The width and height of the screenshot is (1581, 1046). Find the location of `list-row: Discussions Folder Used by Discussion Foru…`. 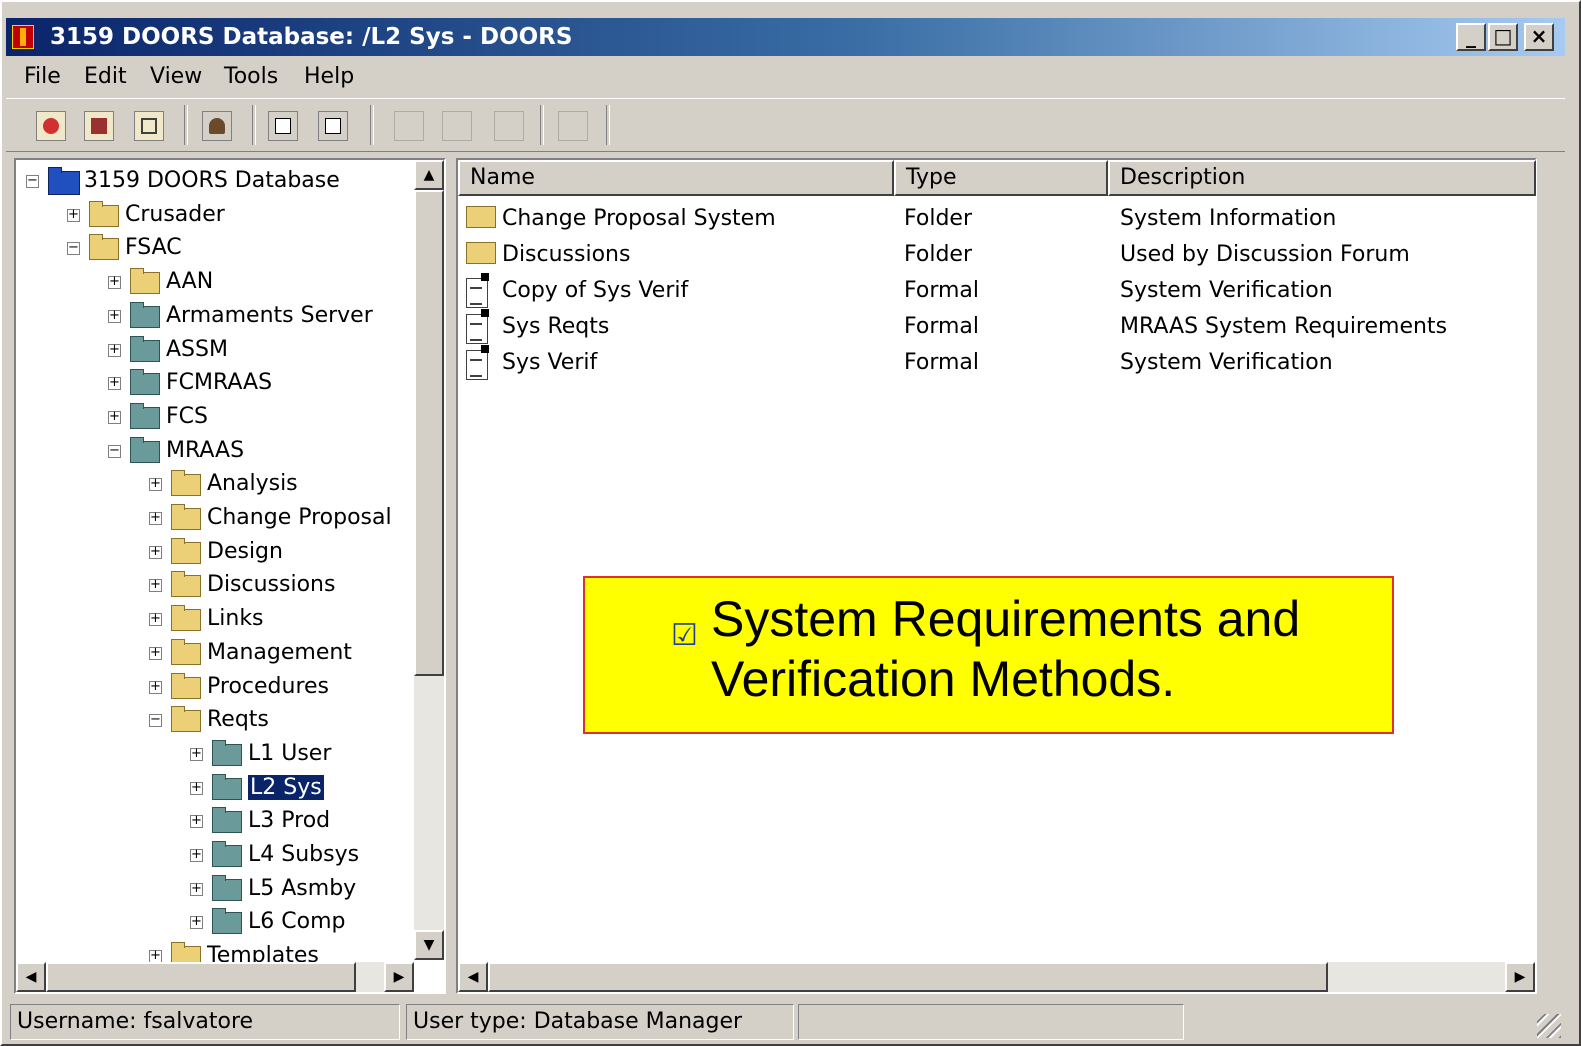

list-row: Discussions Folder Used by Discussion Foru… is located at coordinates (983, 256).